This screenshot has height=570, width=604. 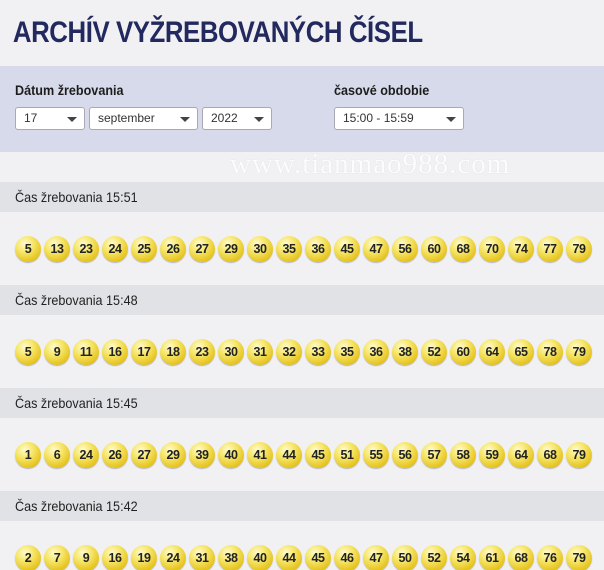 What do you see at coordinates (76, 197) in the screenshot?
I see `draw-time-label: Čas žrebovania 15:51` at bounding box center [76, 197].